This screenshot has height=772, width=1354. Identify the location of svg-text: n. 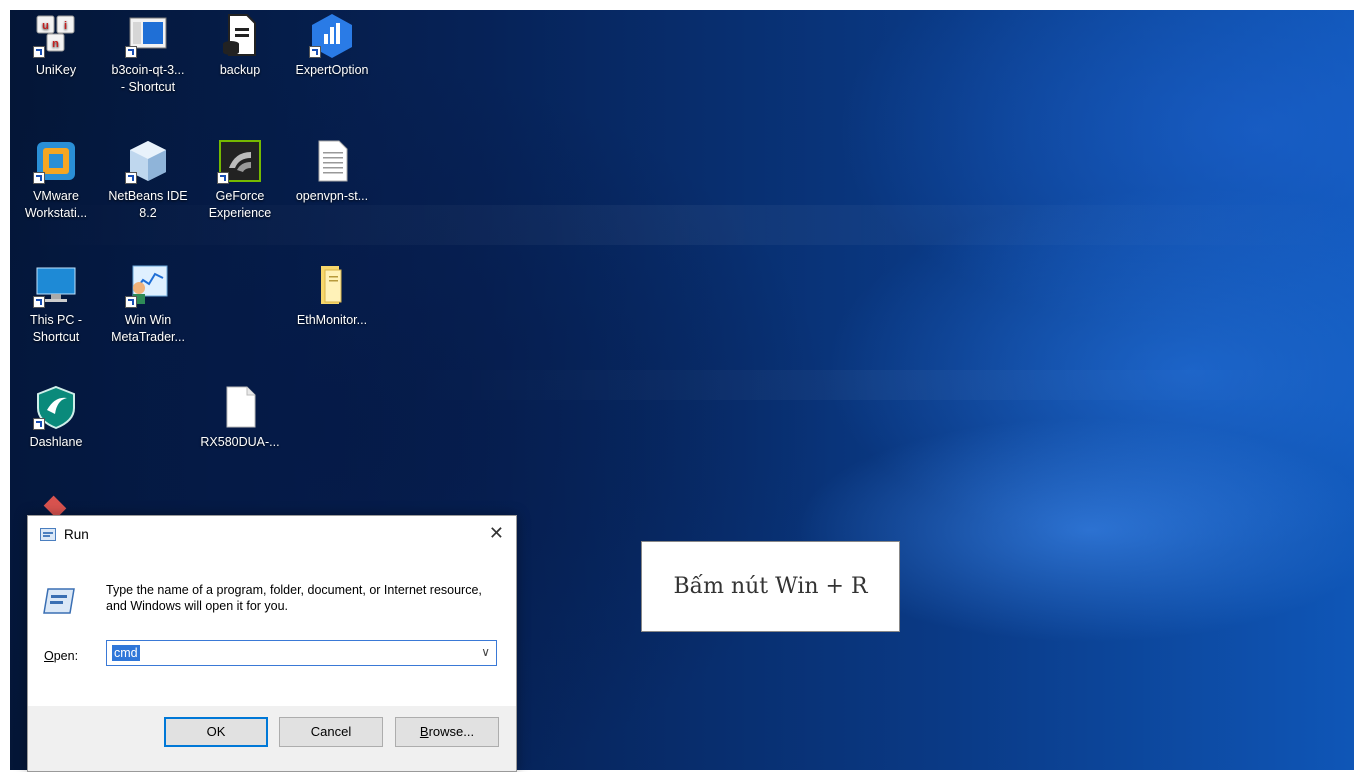
(55, 44).